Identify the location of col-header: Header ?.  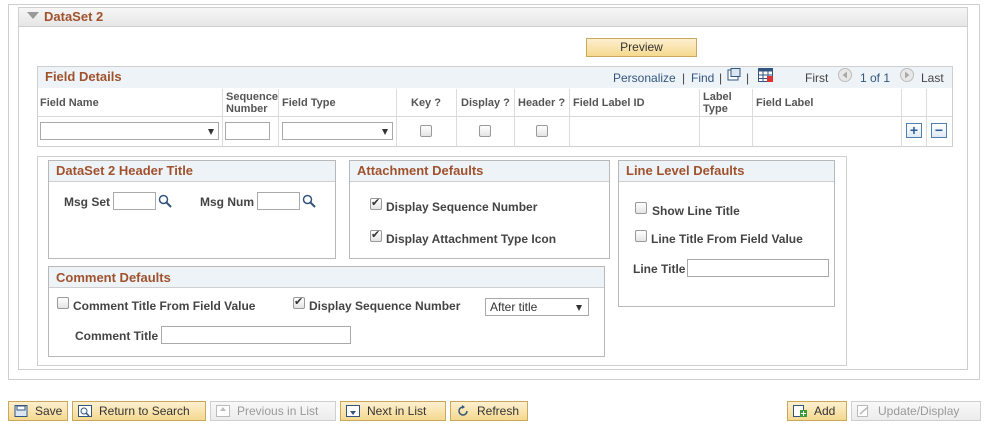
(542, 103).